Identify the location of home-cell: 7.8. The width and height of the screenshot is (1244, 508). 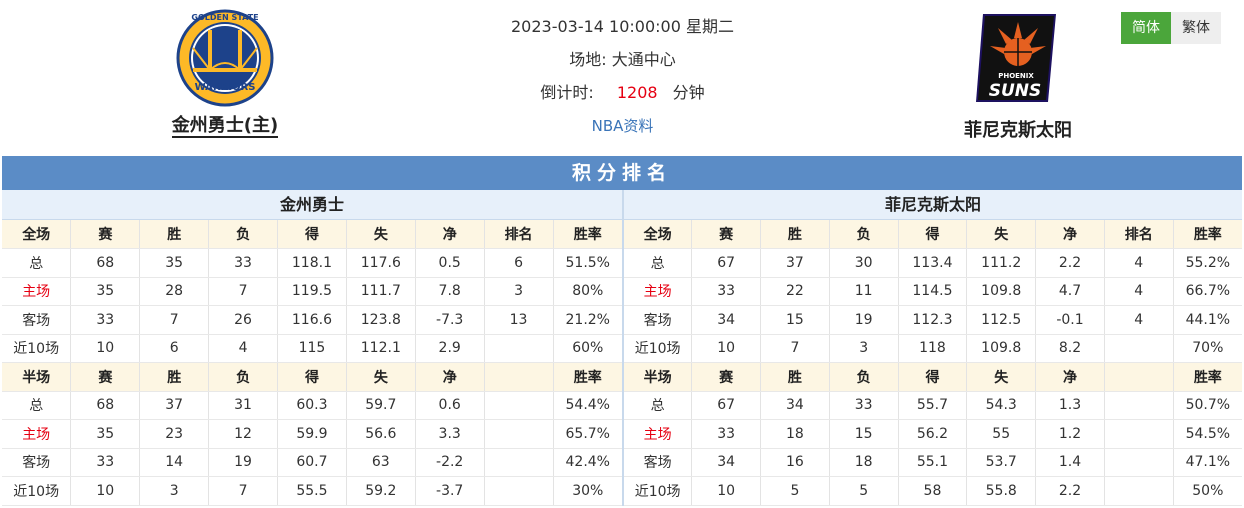
(450, 291).